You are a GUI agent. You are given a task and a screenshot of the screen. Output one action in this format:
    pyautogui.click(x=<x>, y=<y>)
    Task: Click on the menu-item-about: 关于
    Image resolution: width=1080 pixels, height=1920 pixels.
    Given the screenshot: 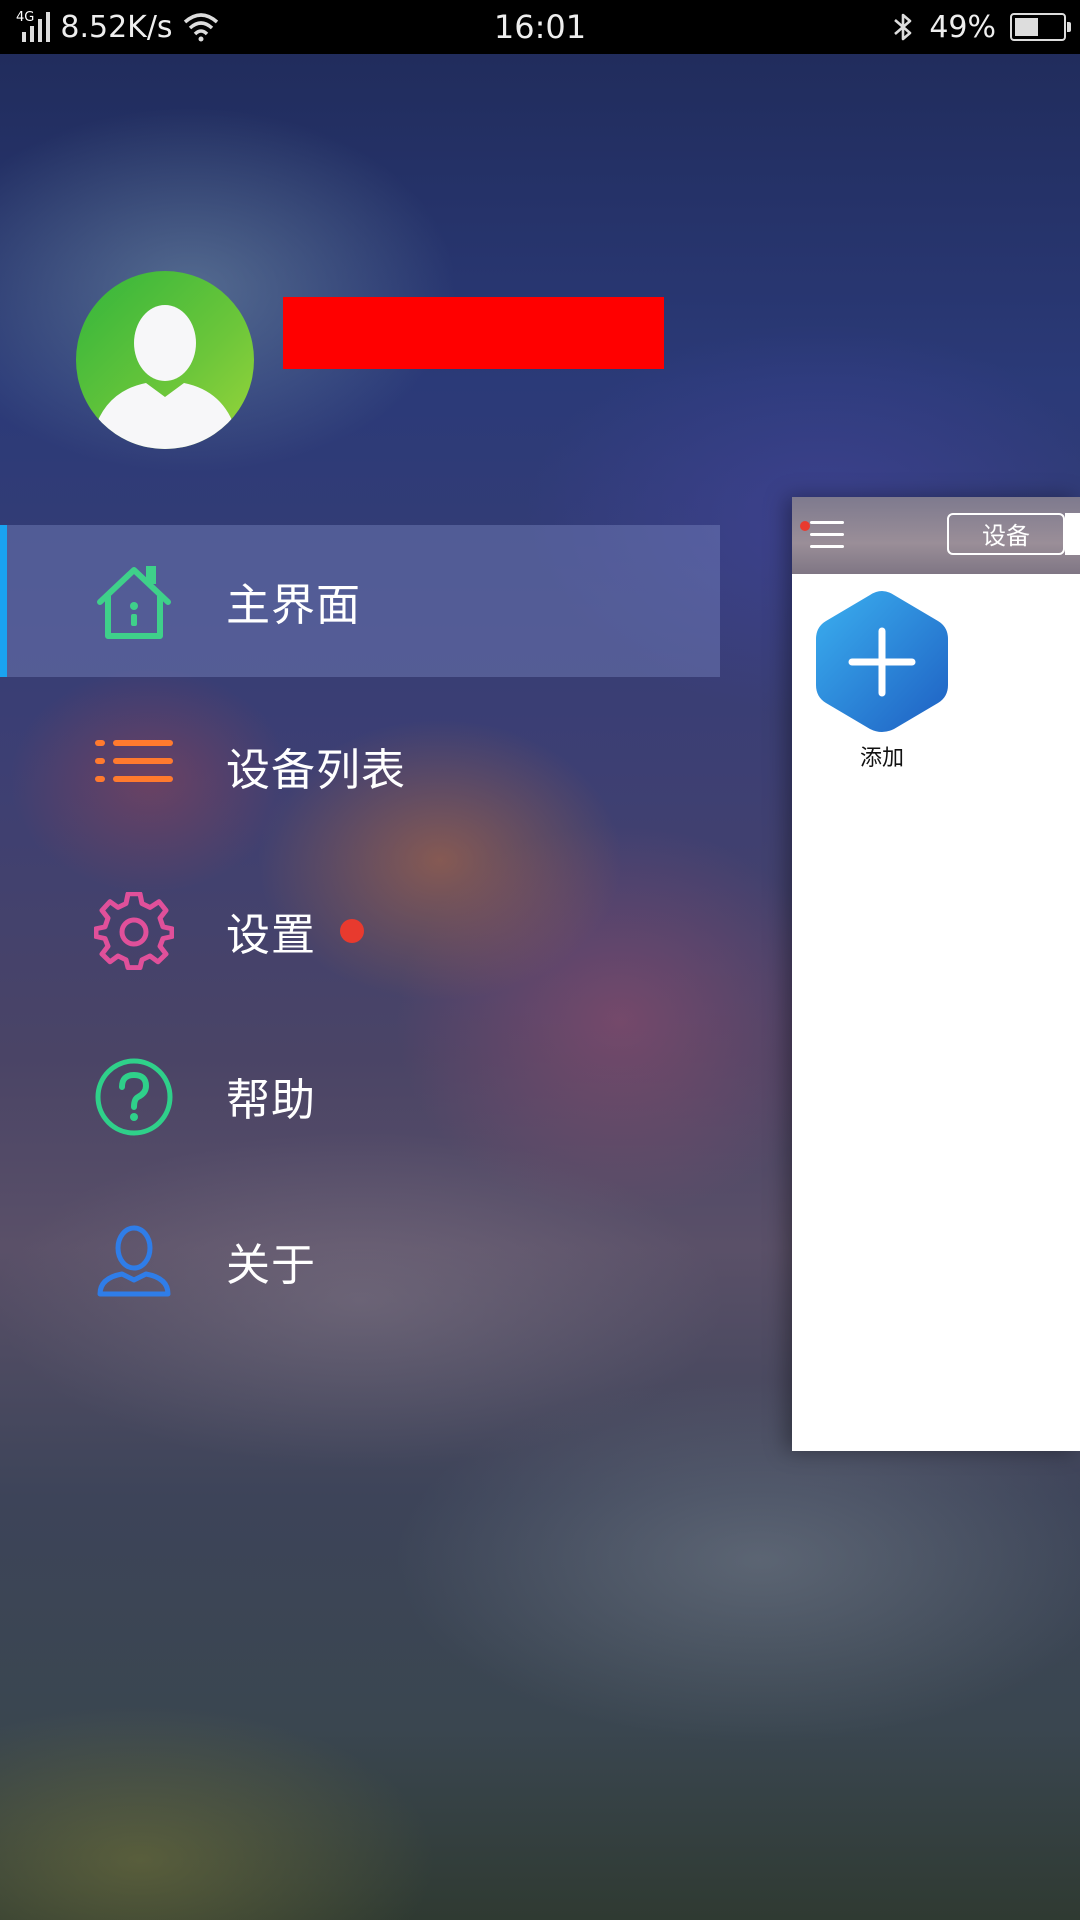 What is the action you would take?
    pyautogui.click(x=360, y=1261)
    